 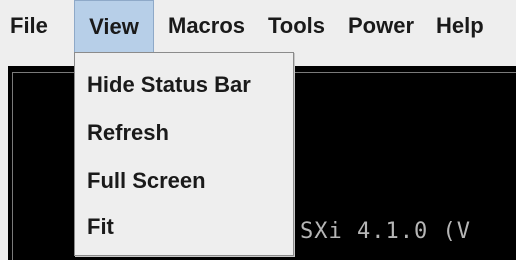 What do you see at coordinates (29, 26) in the screenshot?
I see `menu-file: File` at bounding box center [29, 26].